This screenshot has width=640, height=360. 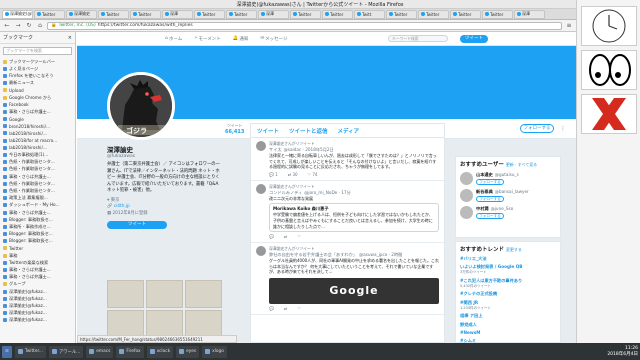 I want to click on nav-home: ⌂ ホーム, so click(x=173, y=39).